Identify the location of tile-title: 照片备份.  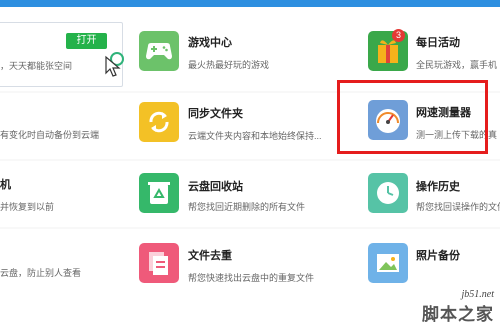
(438, 256).